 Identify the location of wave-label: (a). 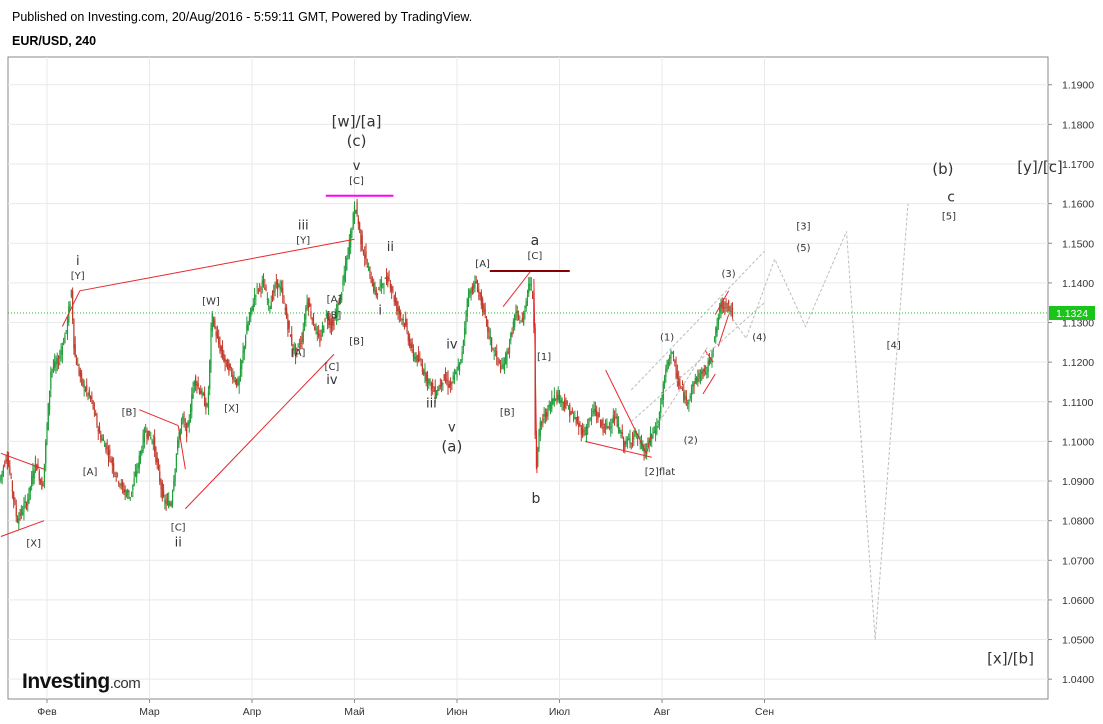
(451, 446).